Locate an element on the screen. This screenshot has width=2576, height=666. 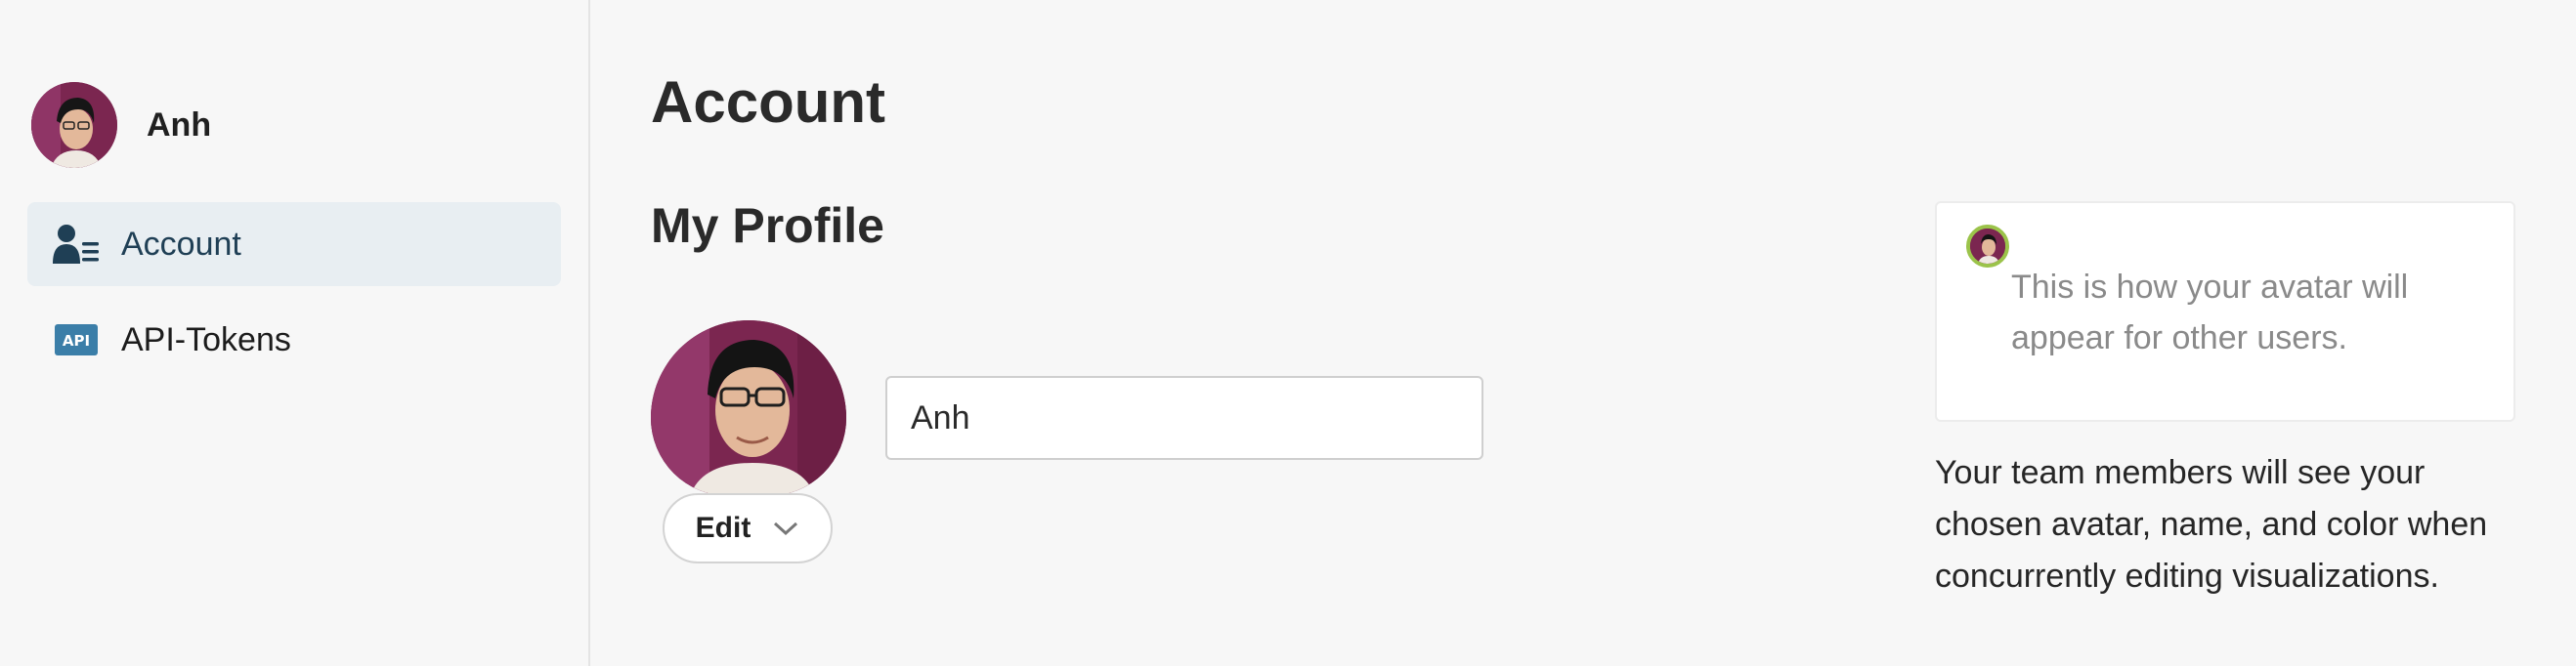
svg-text: API is located at coordinates (76, 341).